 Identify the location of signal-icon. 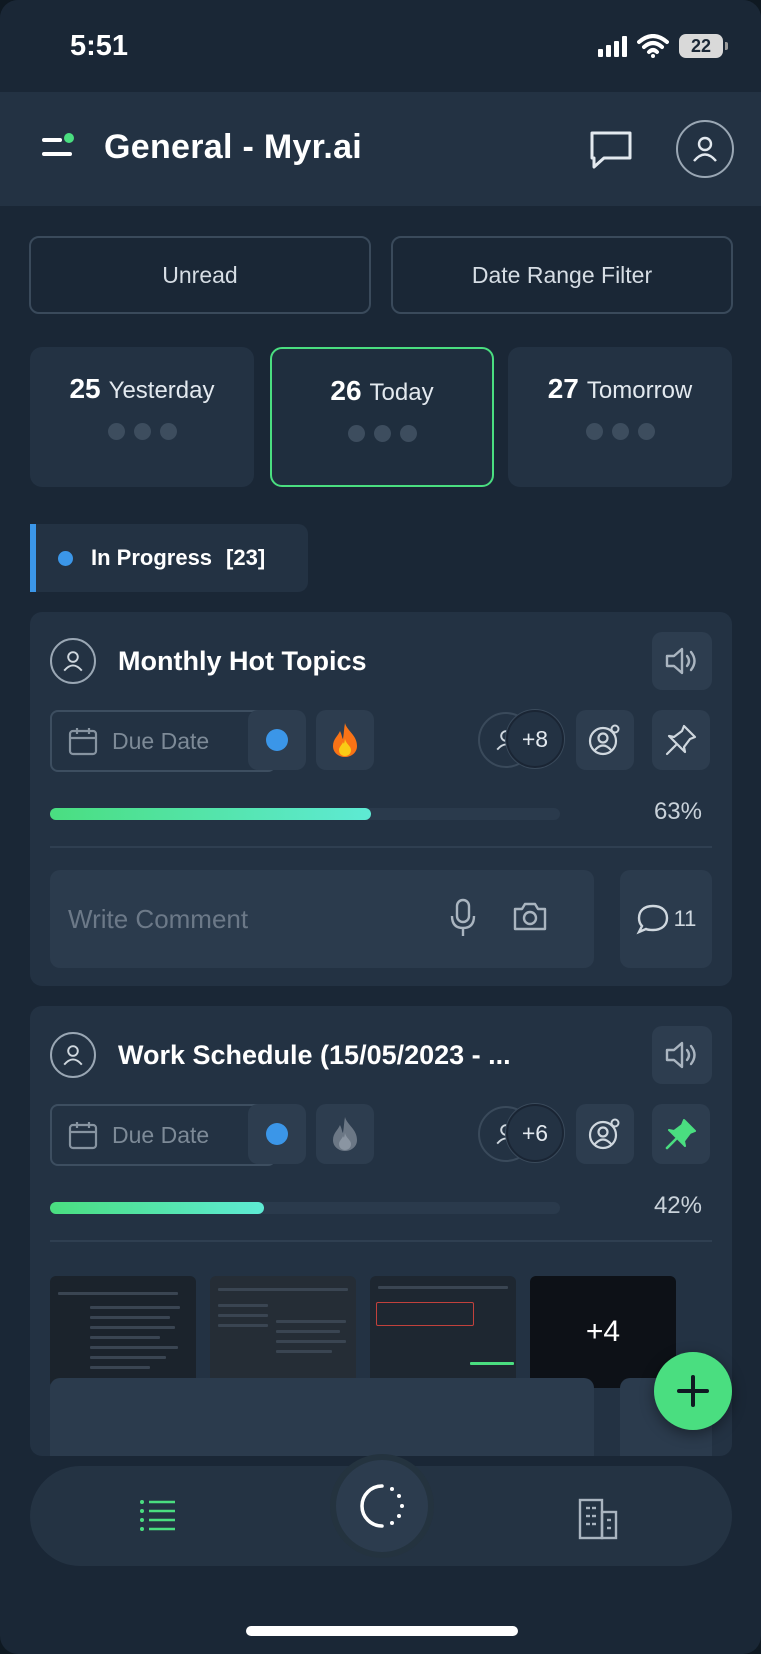
(612, 46).